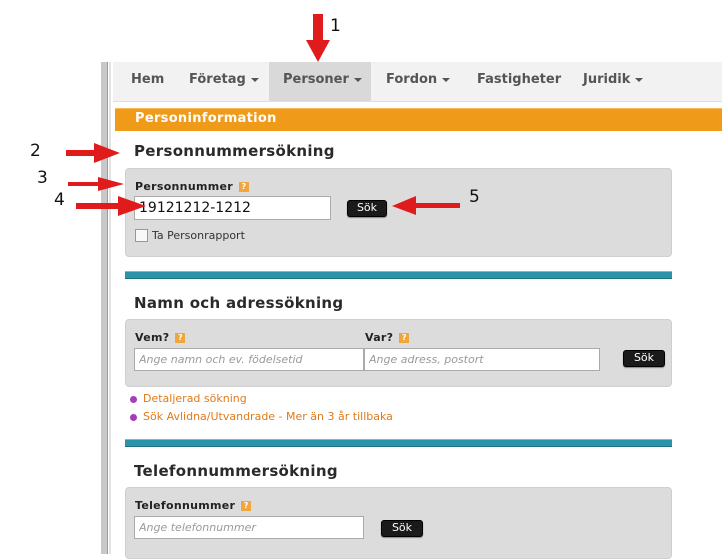  I want to click on annotation-number-2: 2, so click(35, 151).